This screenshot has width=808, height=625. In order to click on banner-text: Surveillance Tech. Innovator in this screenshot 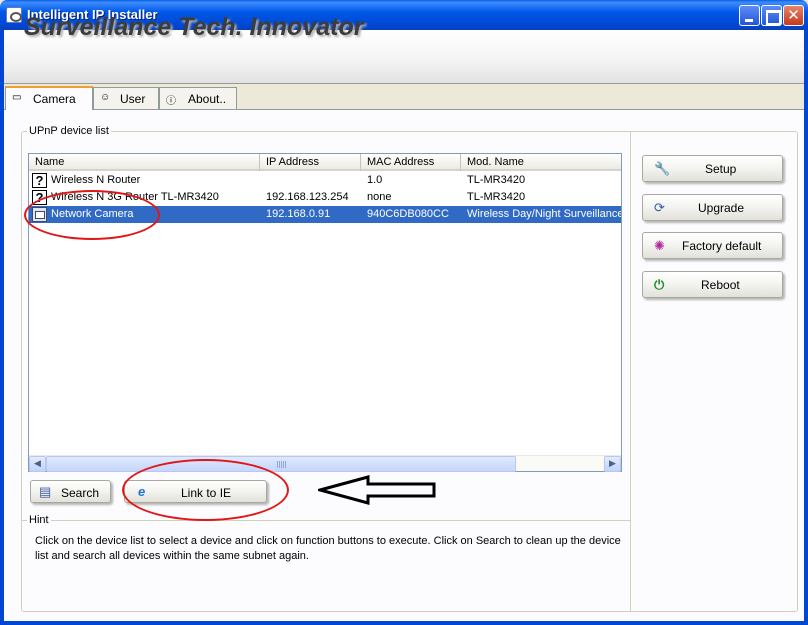, I will do `click(194, 27)`.